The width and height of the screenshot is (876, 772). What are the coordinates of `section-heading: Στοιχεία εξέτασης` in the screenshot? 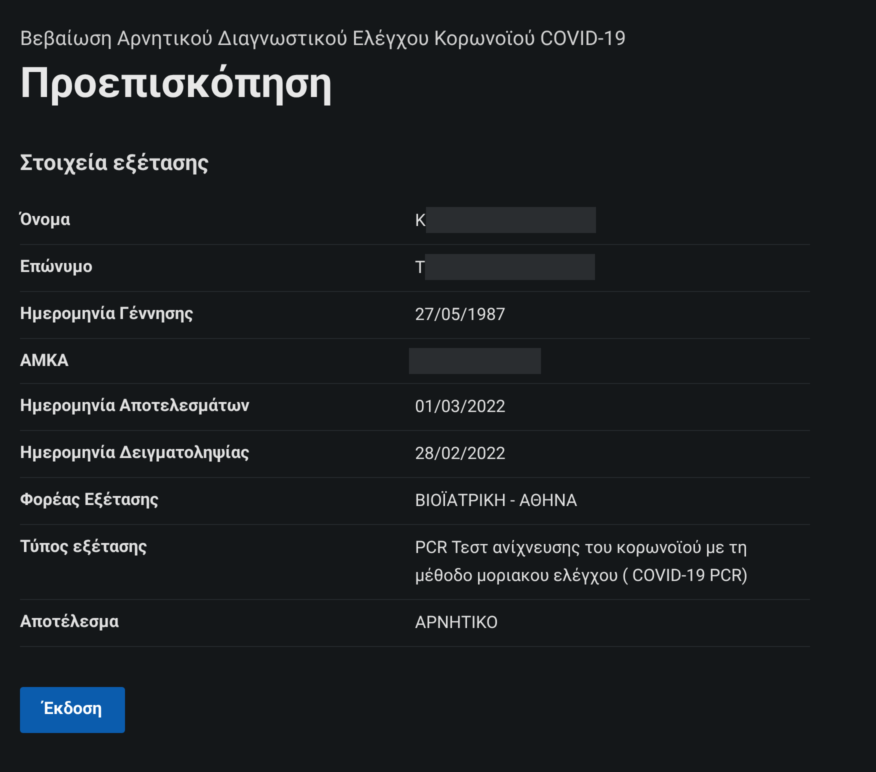 It's located at (115, 164).